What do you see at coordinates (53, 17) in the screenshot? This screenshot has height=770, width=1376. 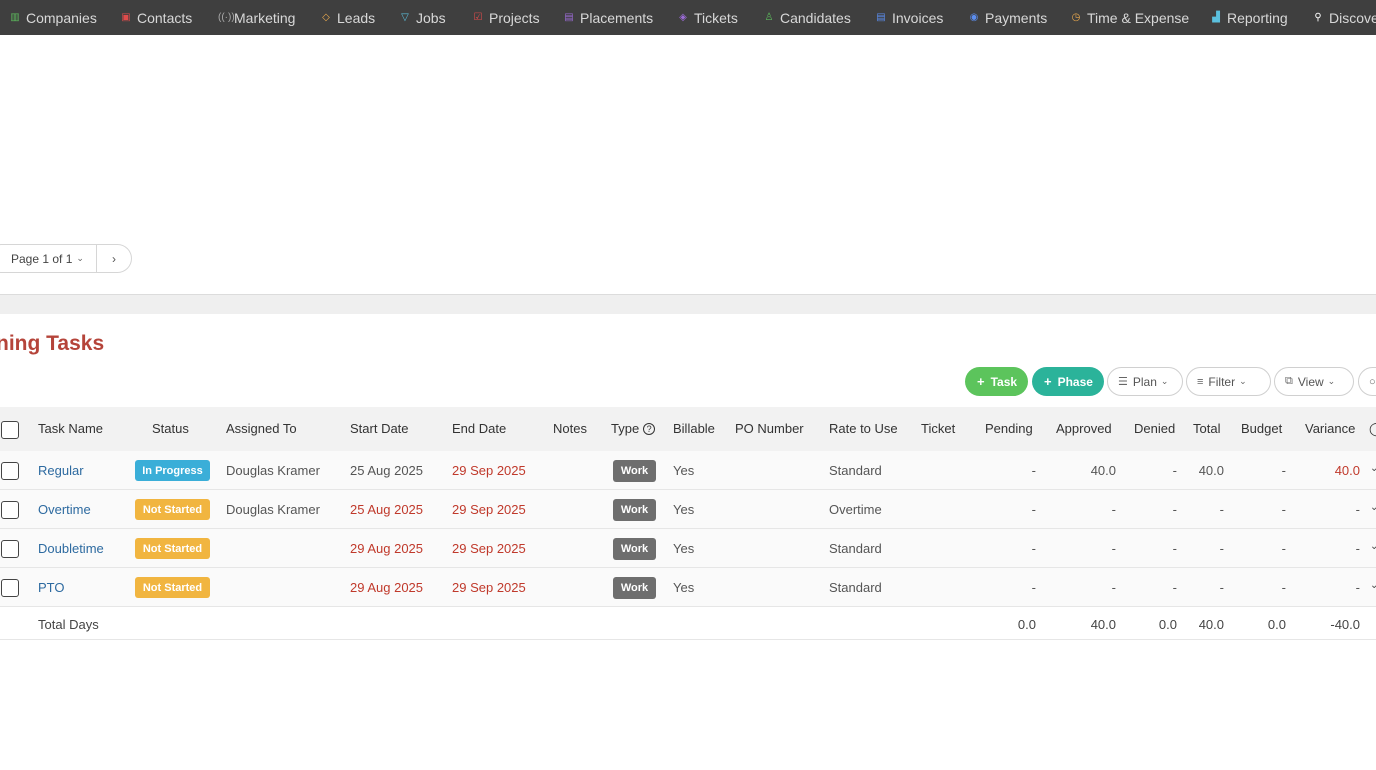 I see `nav-companies: ▥ Companies` at bounding box center [53, 17].